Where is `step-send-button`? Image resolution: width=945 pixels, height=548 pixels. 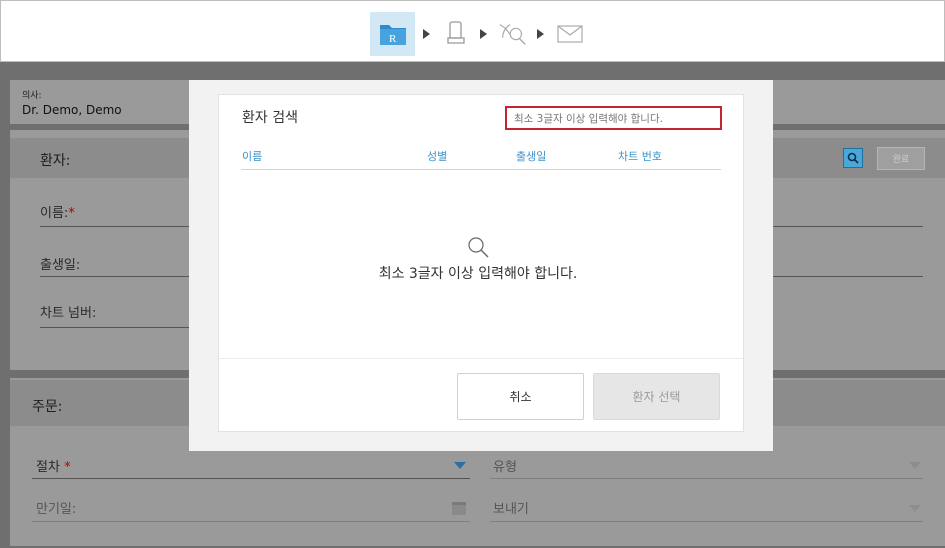
step-send-button is located at coordinates (570, 34).